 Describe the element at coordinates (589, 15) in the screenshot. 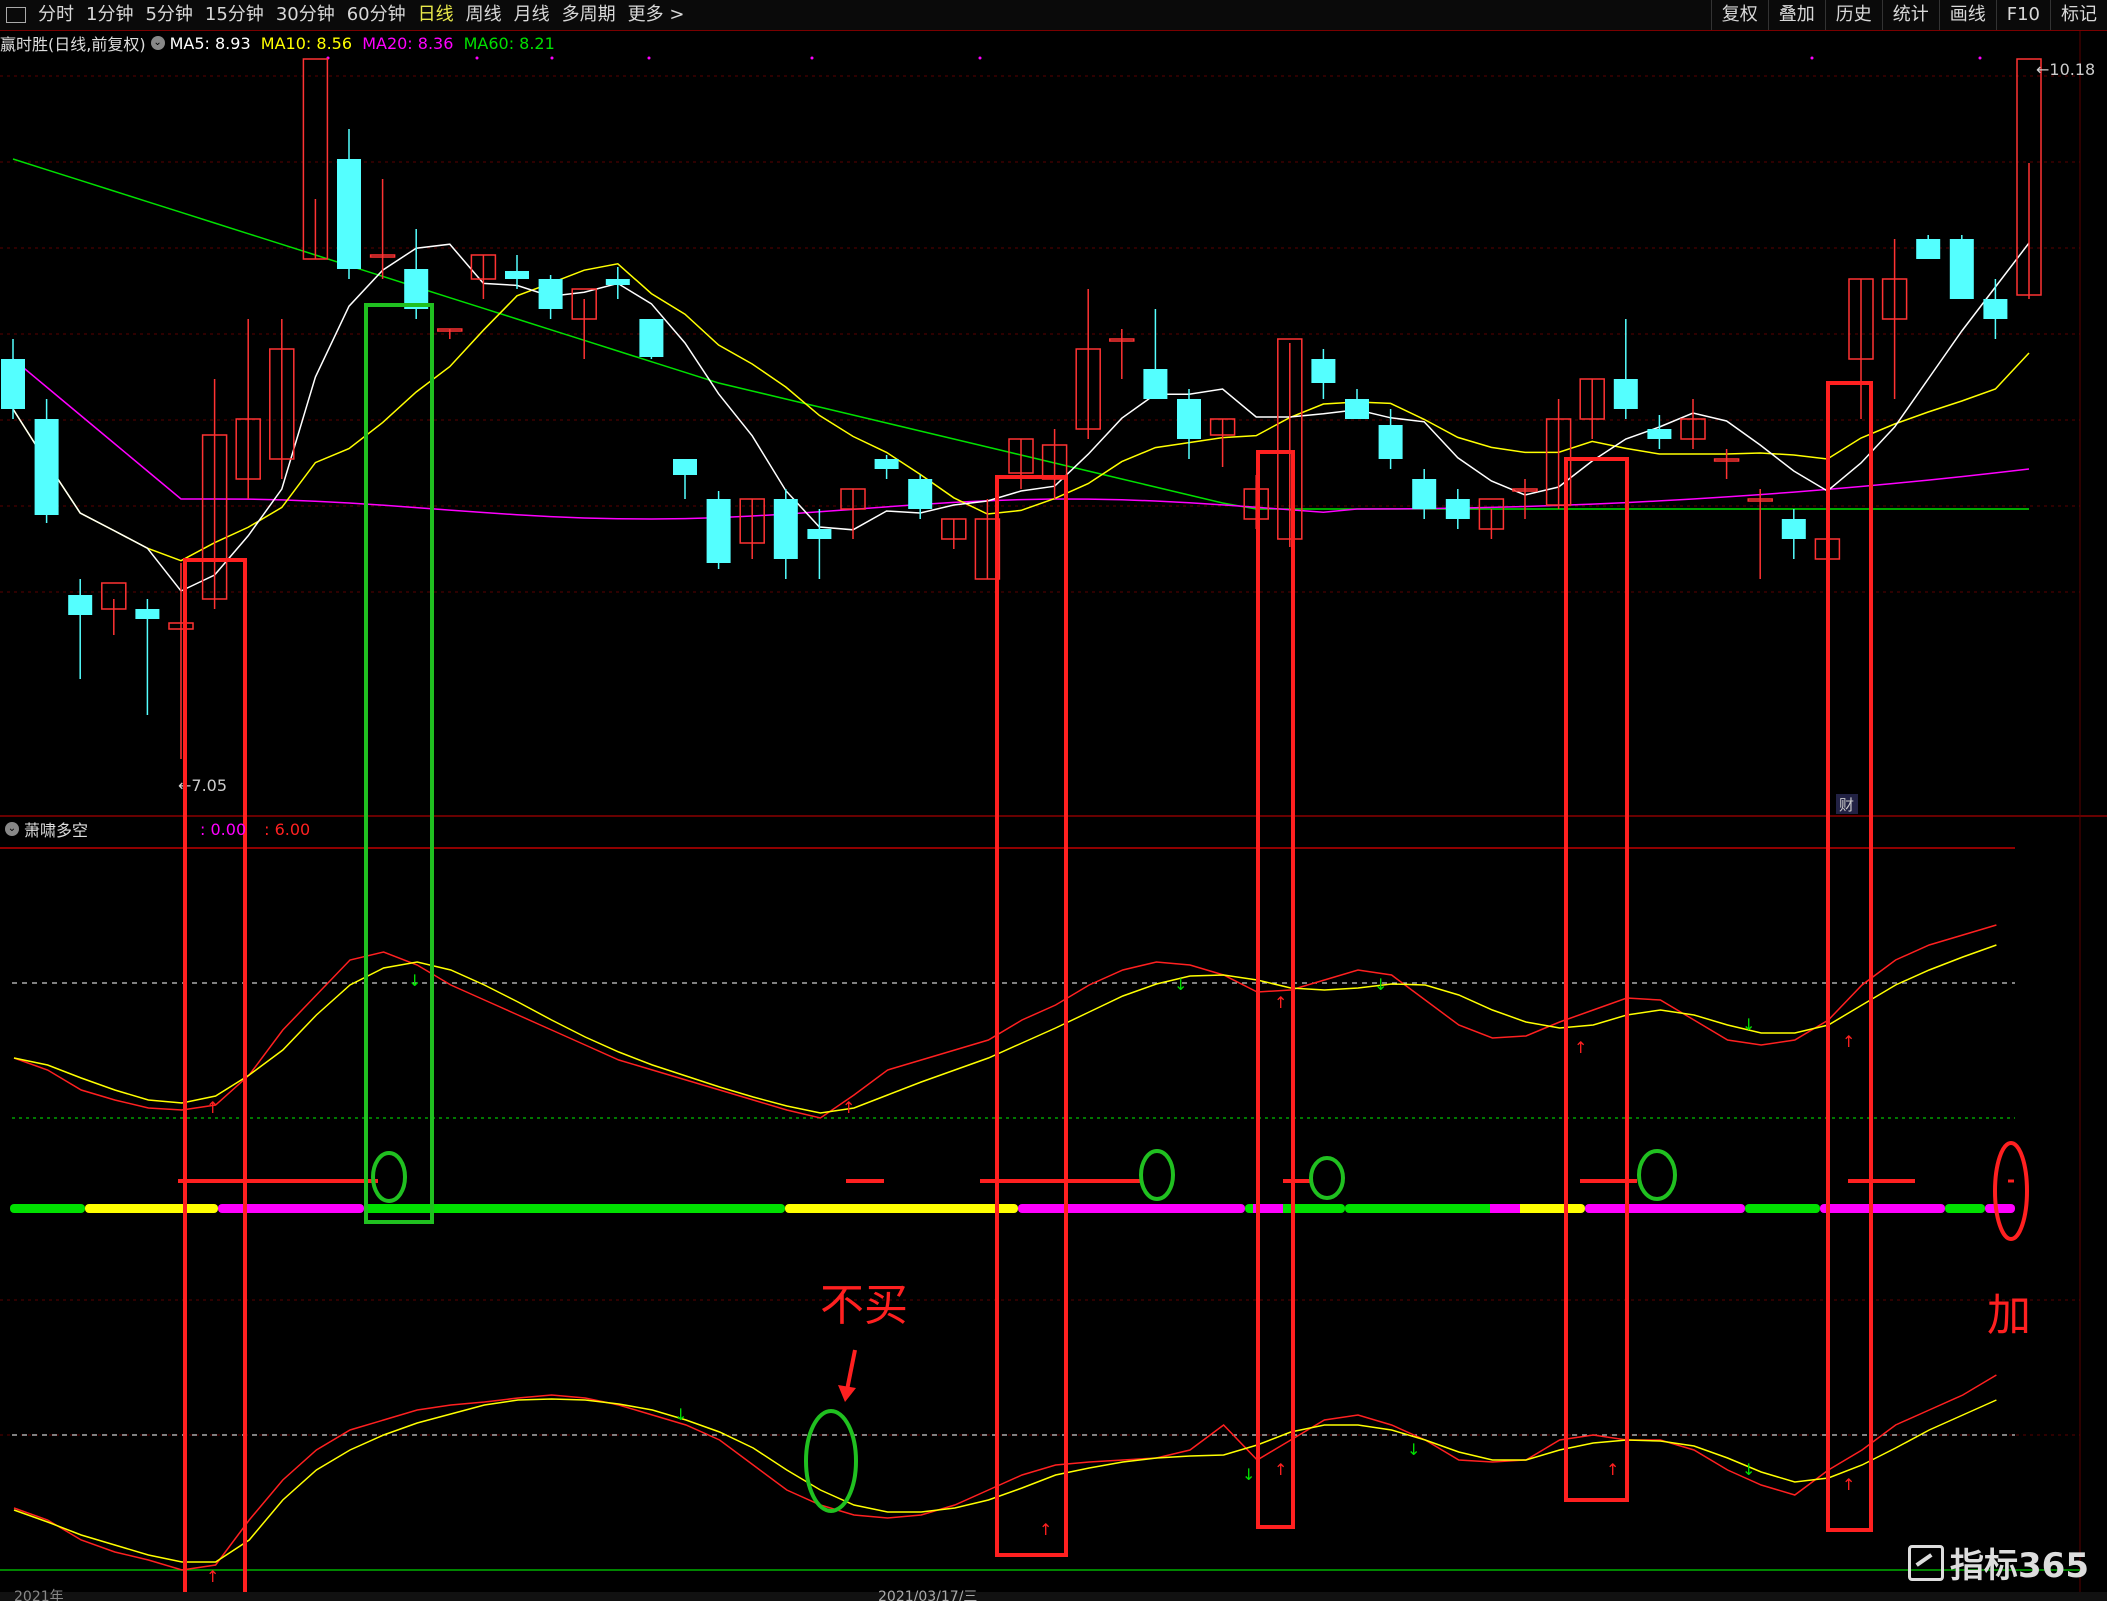

I see `period-tab-9: 多周期` at that location.